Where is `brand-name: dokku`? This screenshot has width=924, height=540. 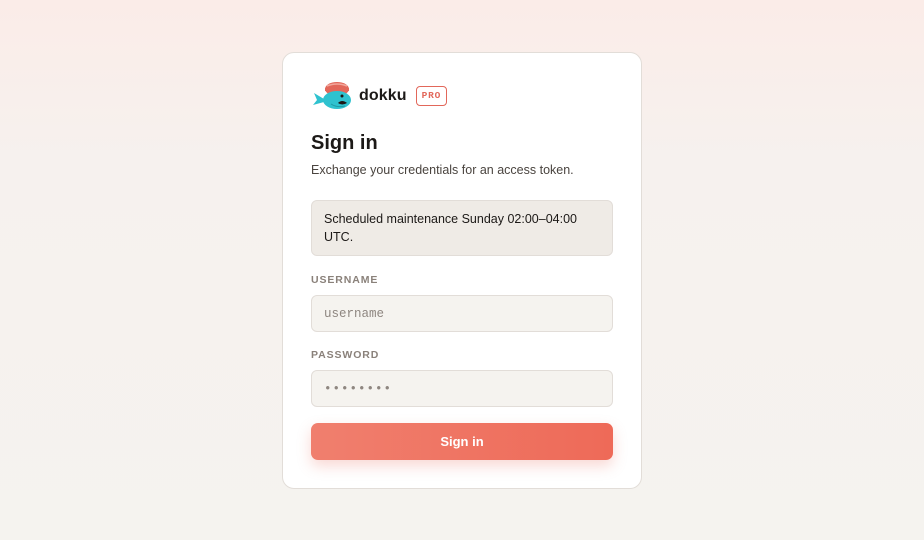
brand-name: dokku is located at coordinates (383, 95).